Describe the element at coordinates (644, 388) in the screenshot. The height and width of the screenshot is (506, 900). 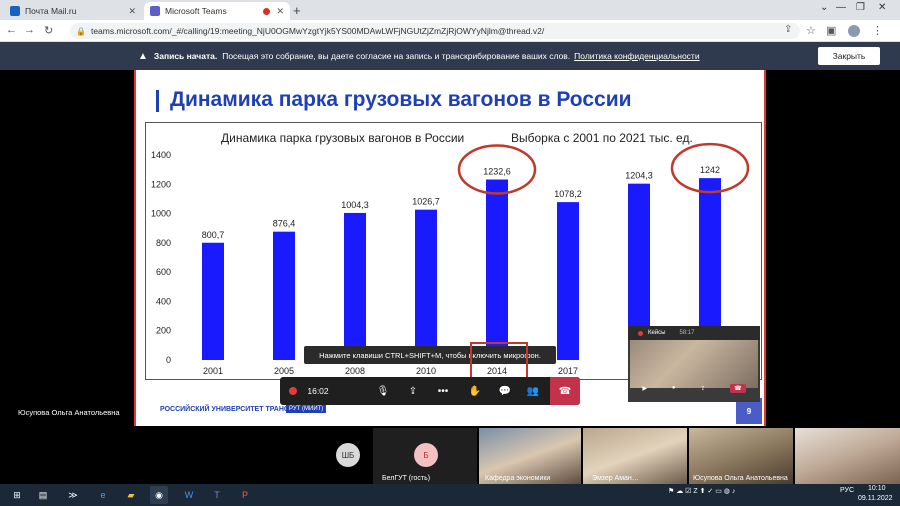
I see `camera-icon: ▶` at that location.